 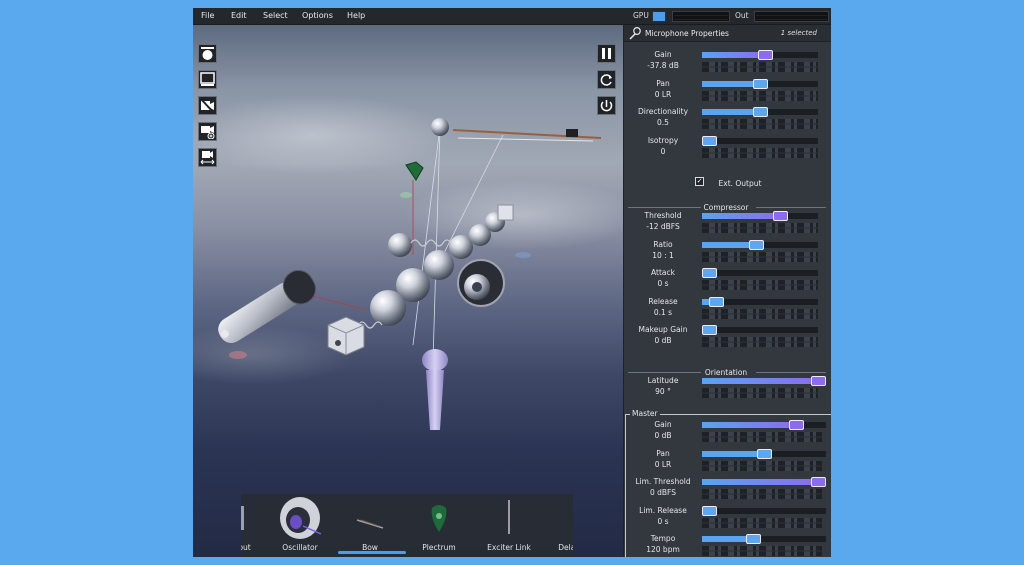 What do you see at coordinates (207, 15) in the screenshot?
I see `menu-file: File` at bounding box center [207, 15].